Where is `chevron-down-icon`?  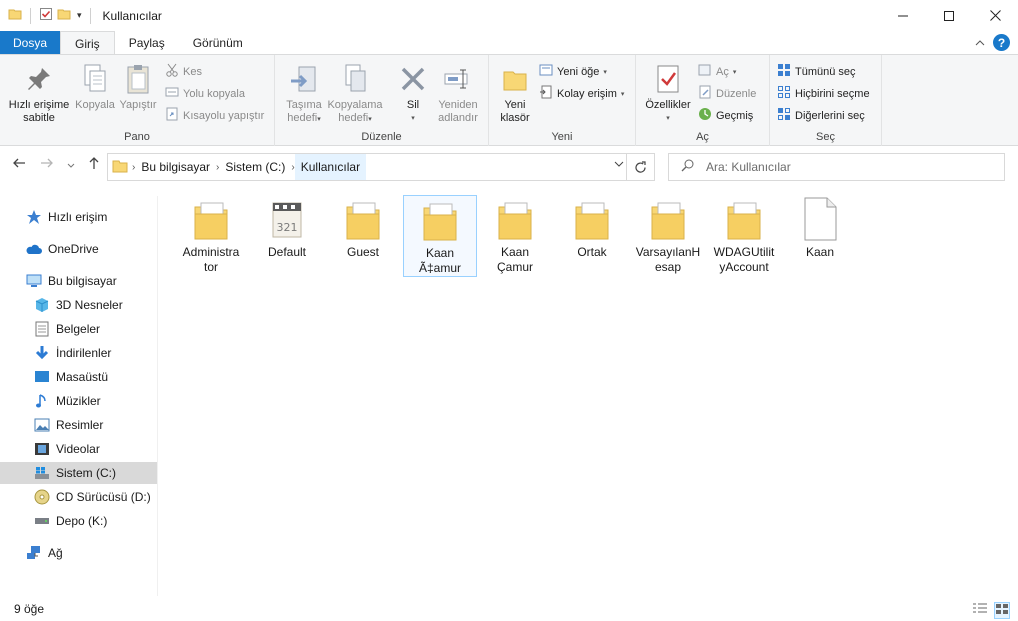 chevron-down-icon is located at coordinates (619, 165).